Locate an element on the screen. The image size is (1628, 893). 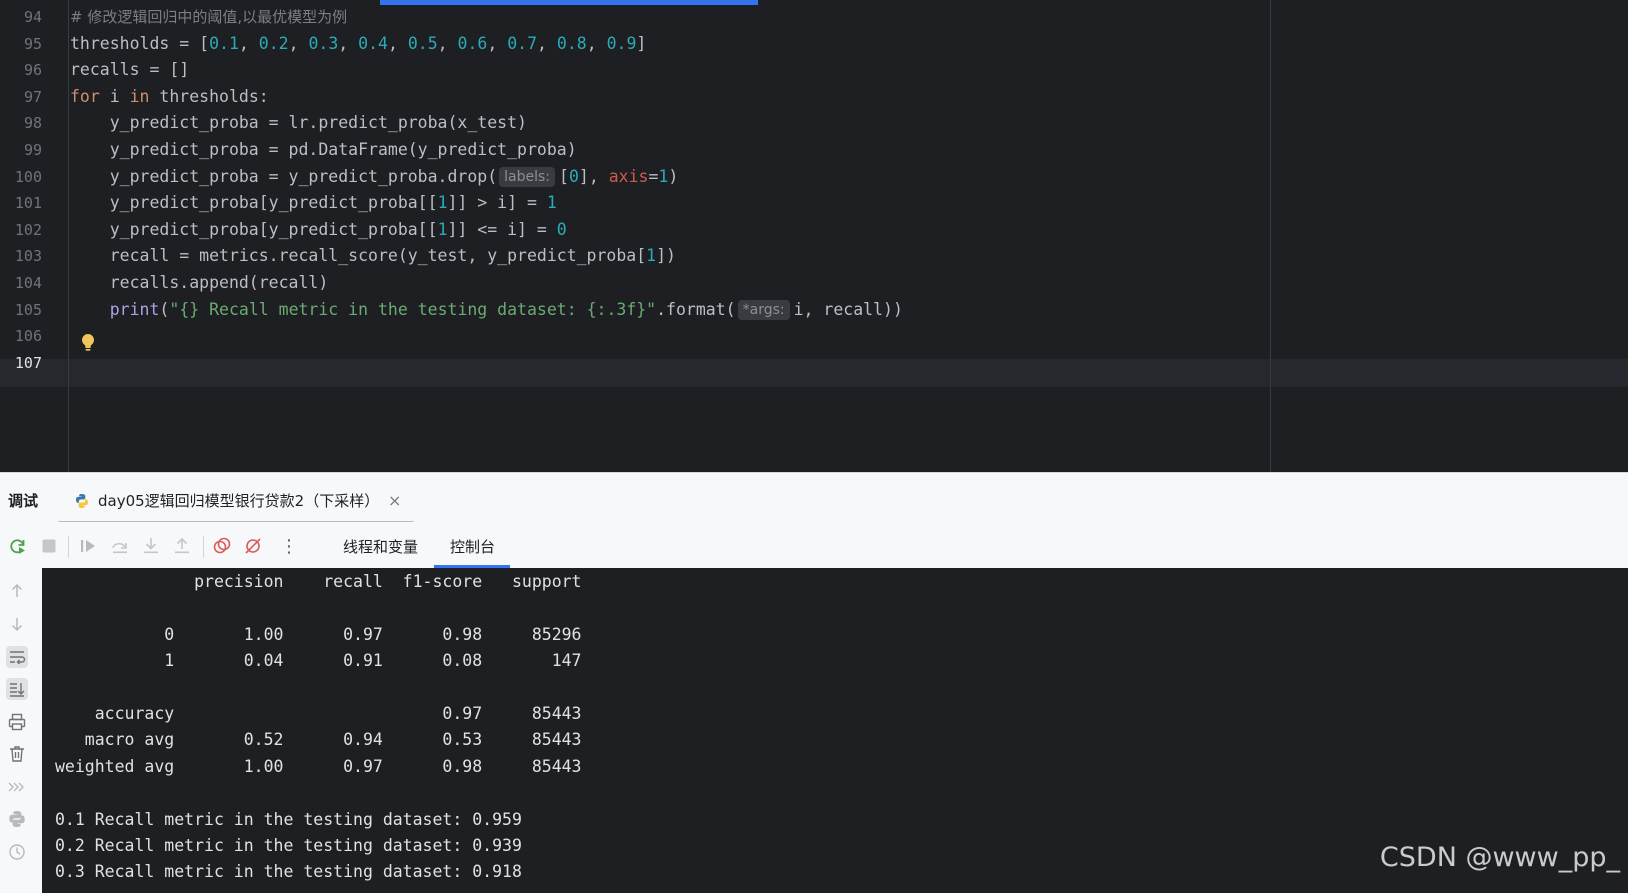
code-line: for i in thresholds: is located at coordinates (169, 97).